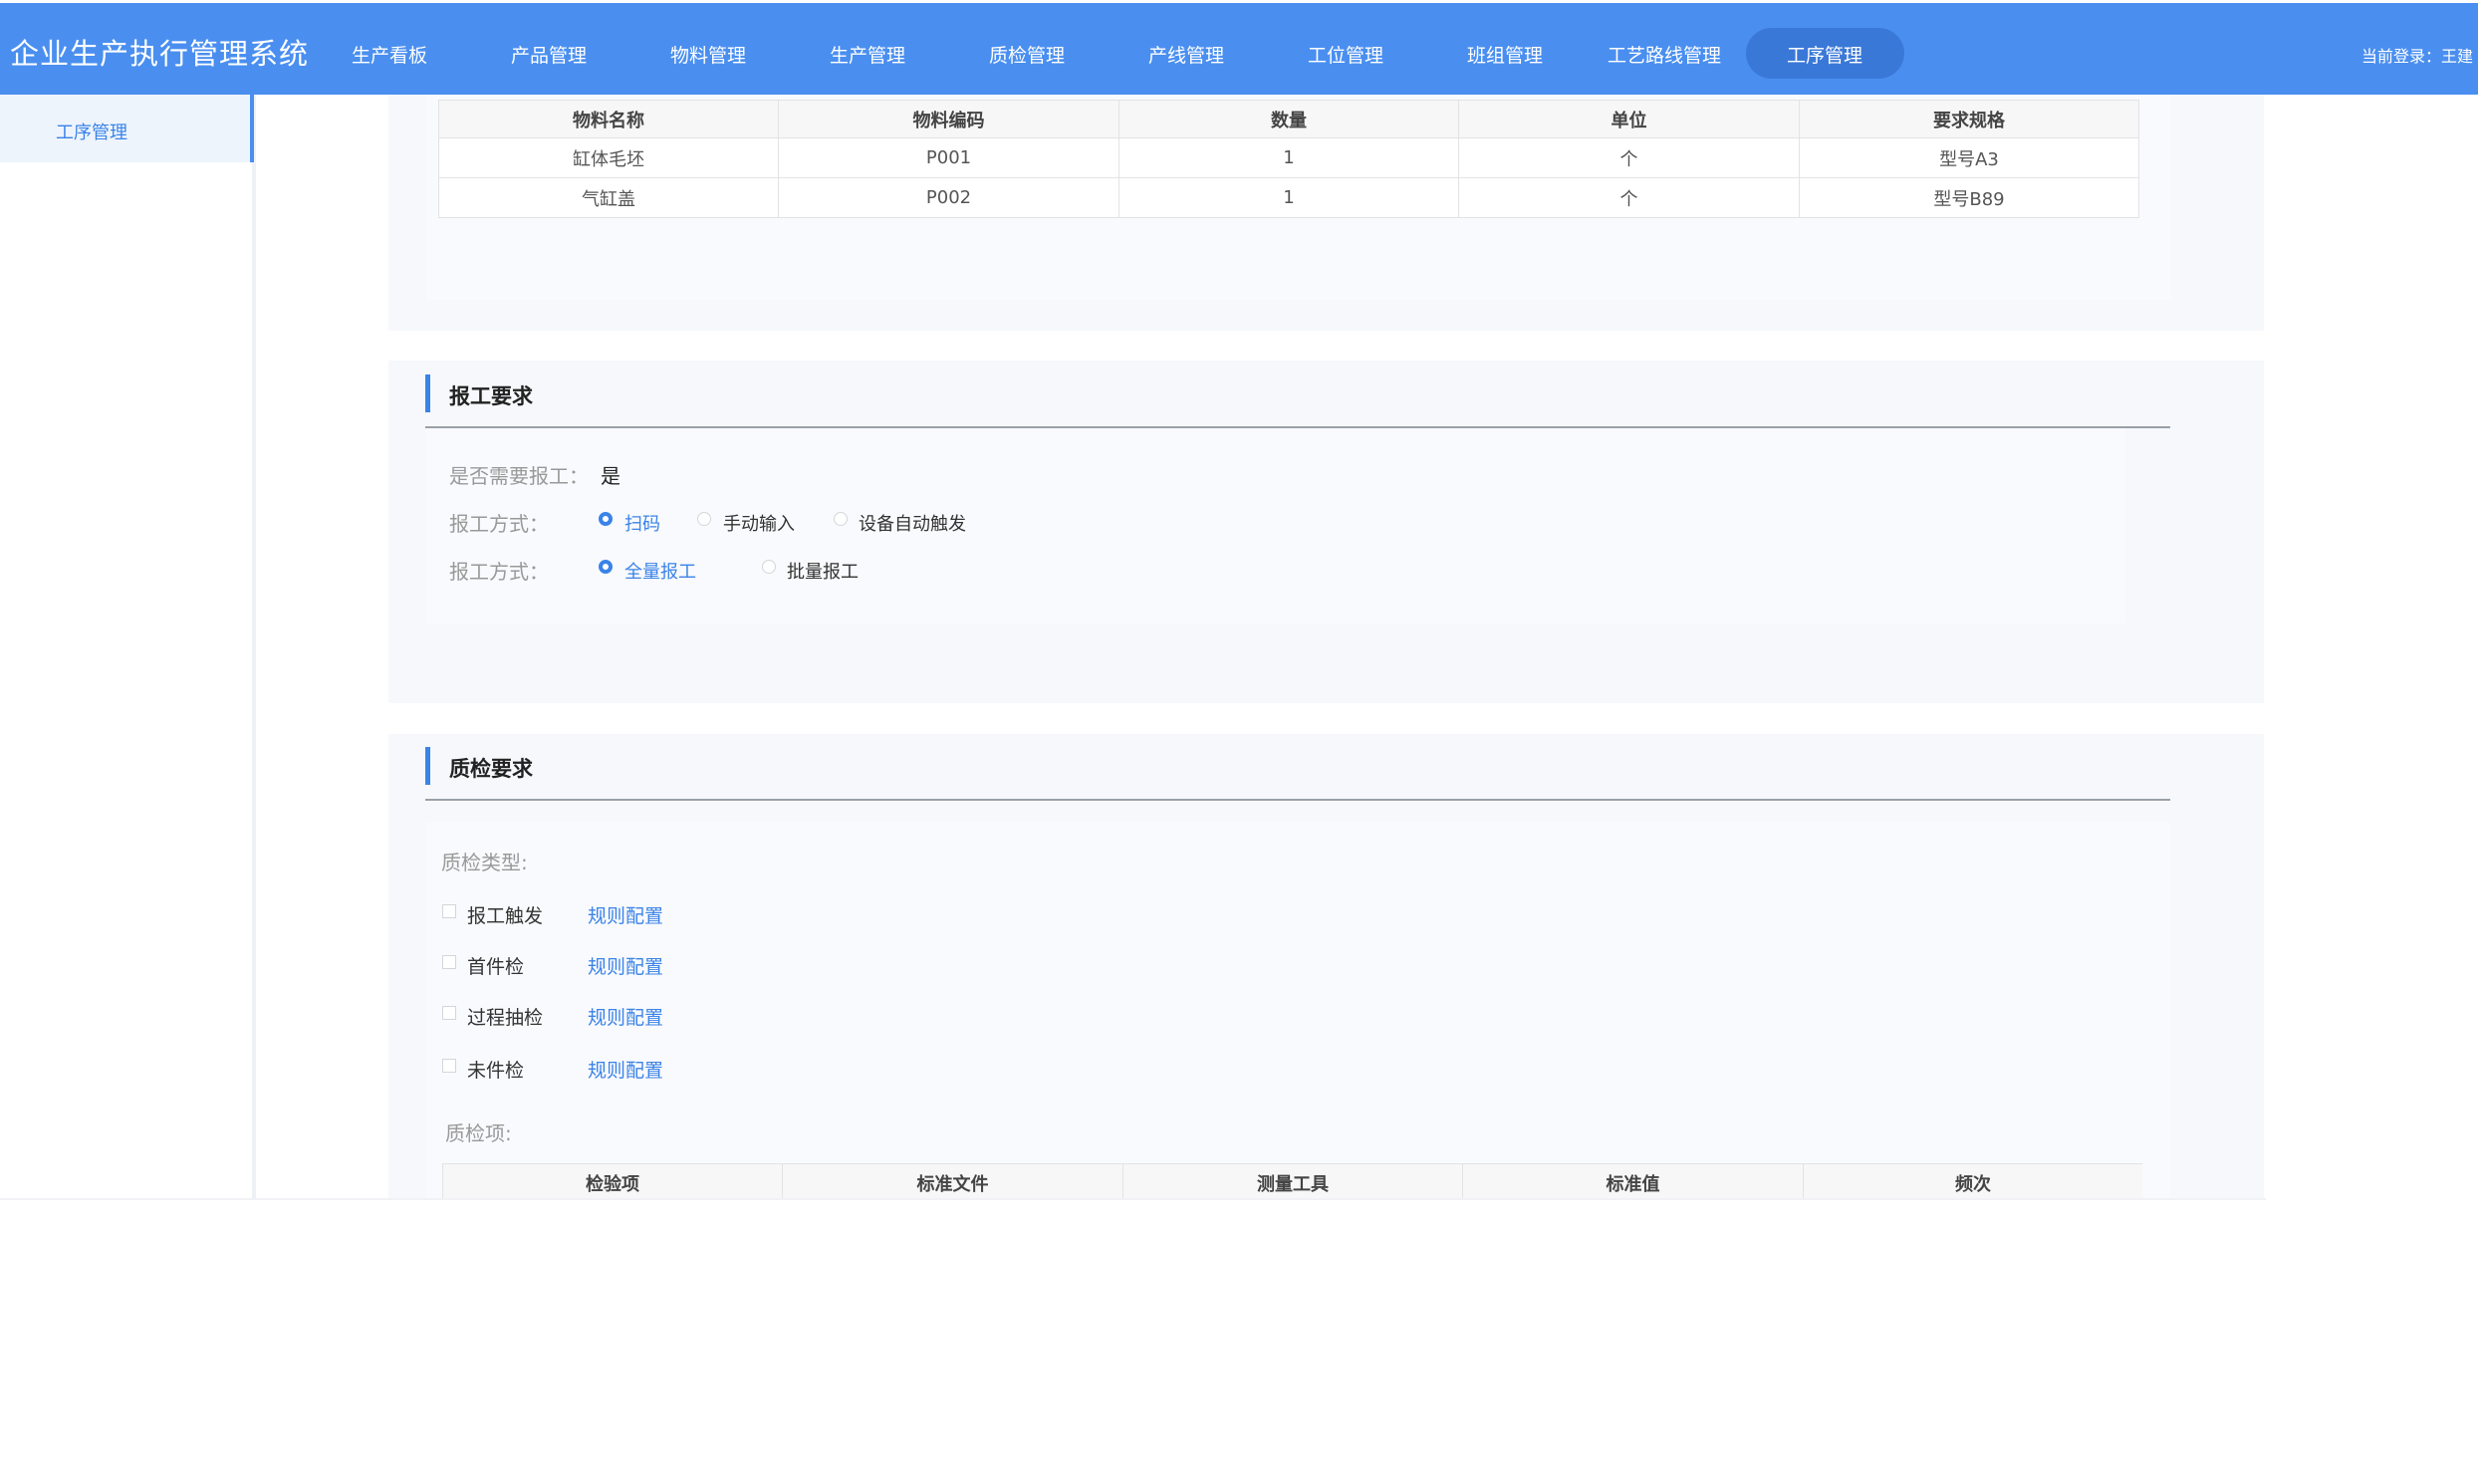 The height and width of the screenshot is (1484, 2478). What do you see at coordinates (499, 524) in the screenshot?
I see `report-method-label: 报工方式：` at bounding box center [499, 524].